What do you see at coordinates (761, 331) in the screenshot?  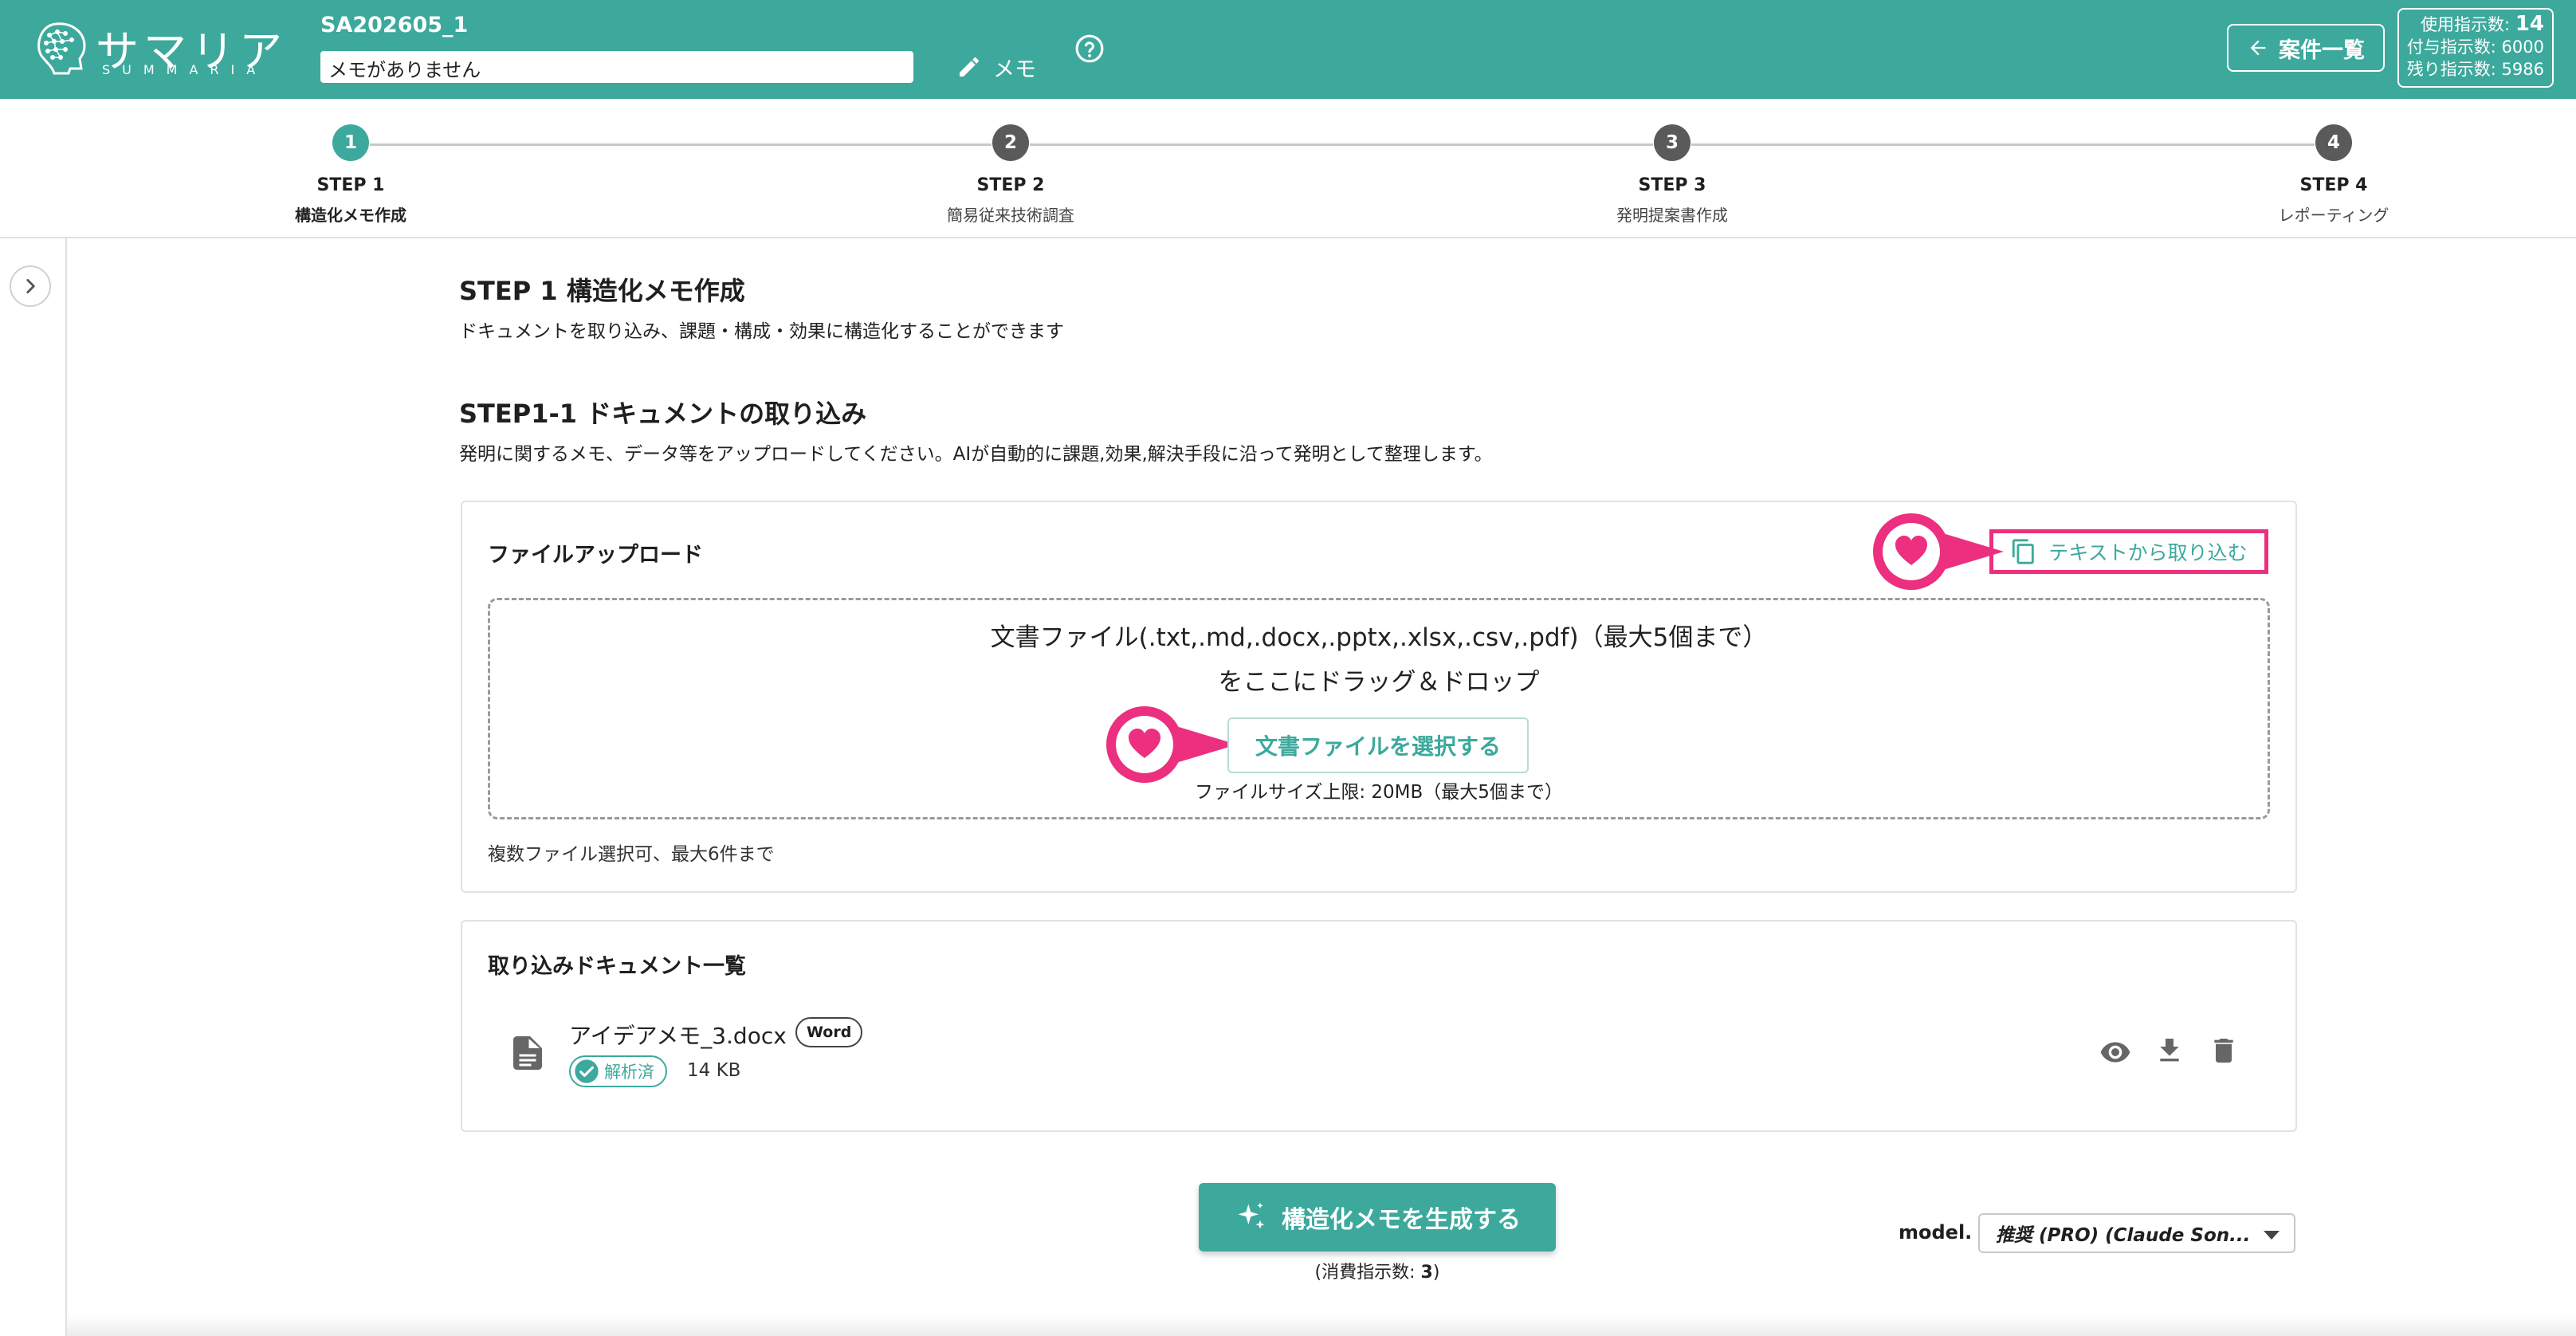 I see `page-description: ドキュメントを取り込み、課題・構成・効果に構造化することができます` at bounding box center [761, 331].